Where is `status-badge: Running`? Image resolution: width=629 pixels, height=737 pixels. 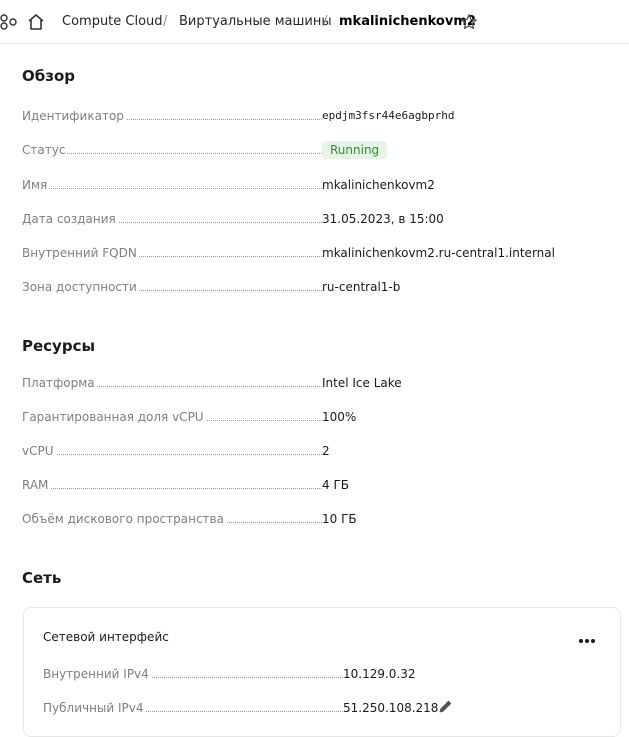 status-badge: Running is located at coordinates (355, 150).